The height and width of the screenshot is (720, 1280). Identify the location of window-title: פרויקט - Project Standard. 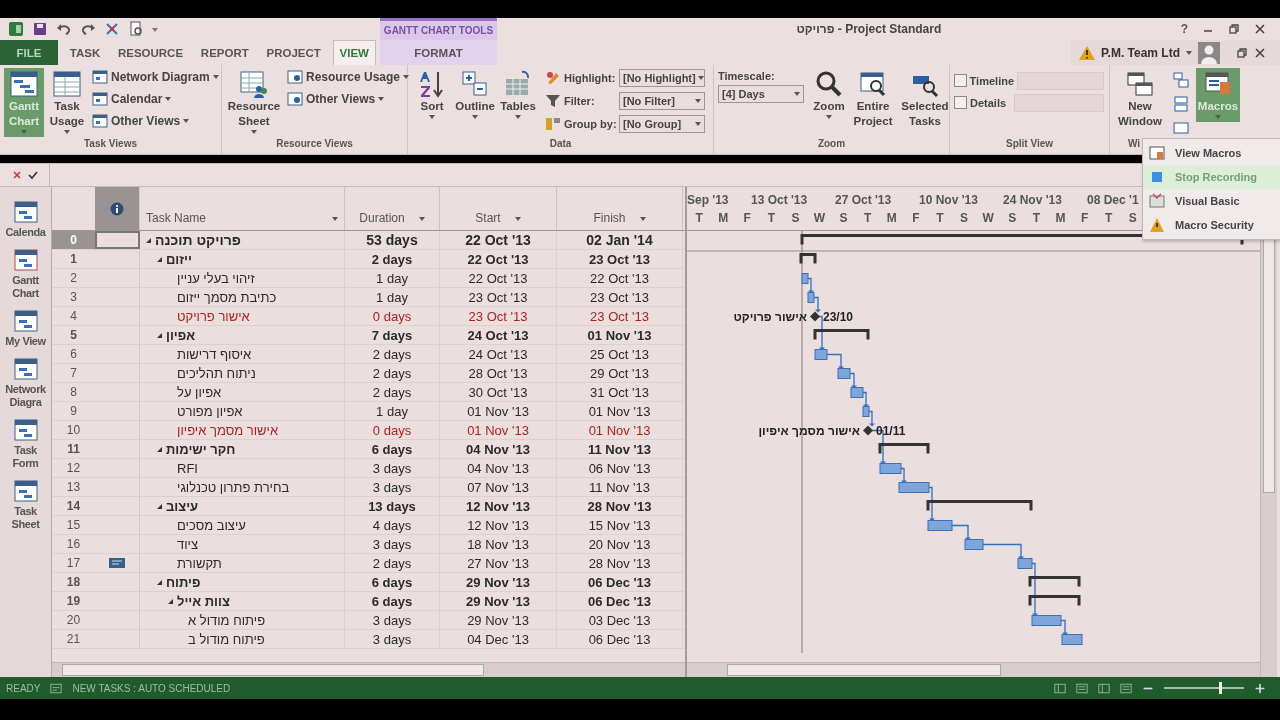
(869, 29).